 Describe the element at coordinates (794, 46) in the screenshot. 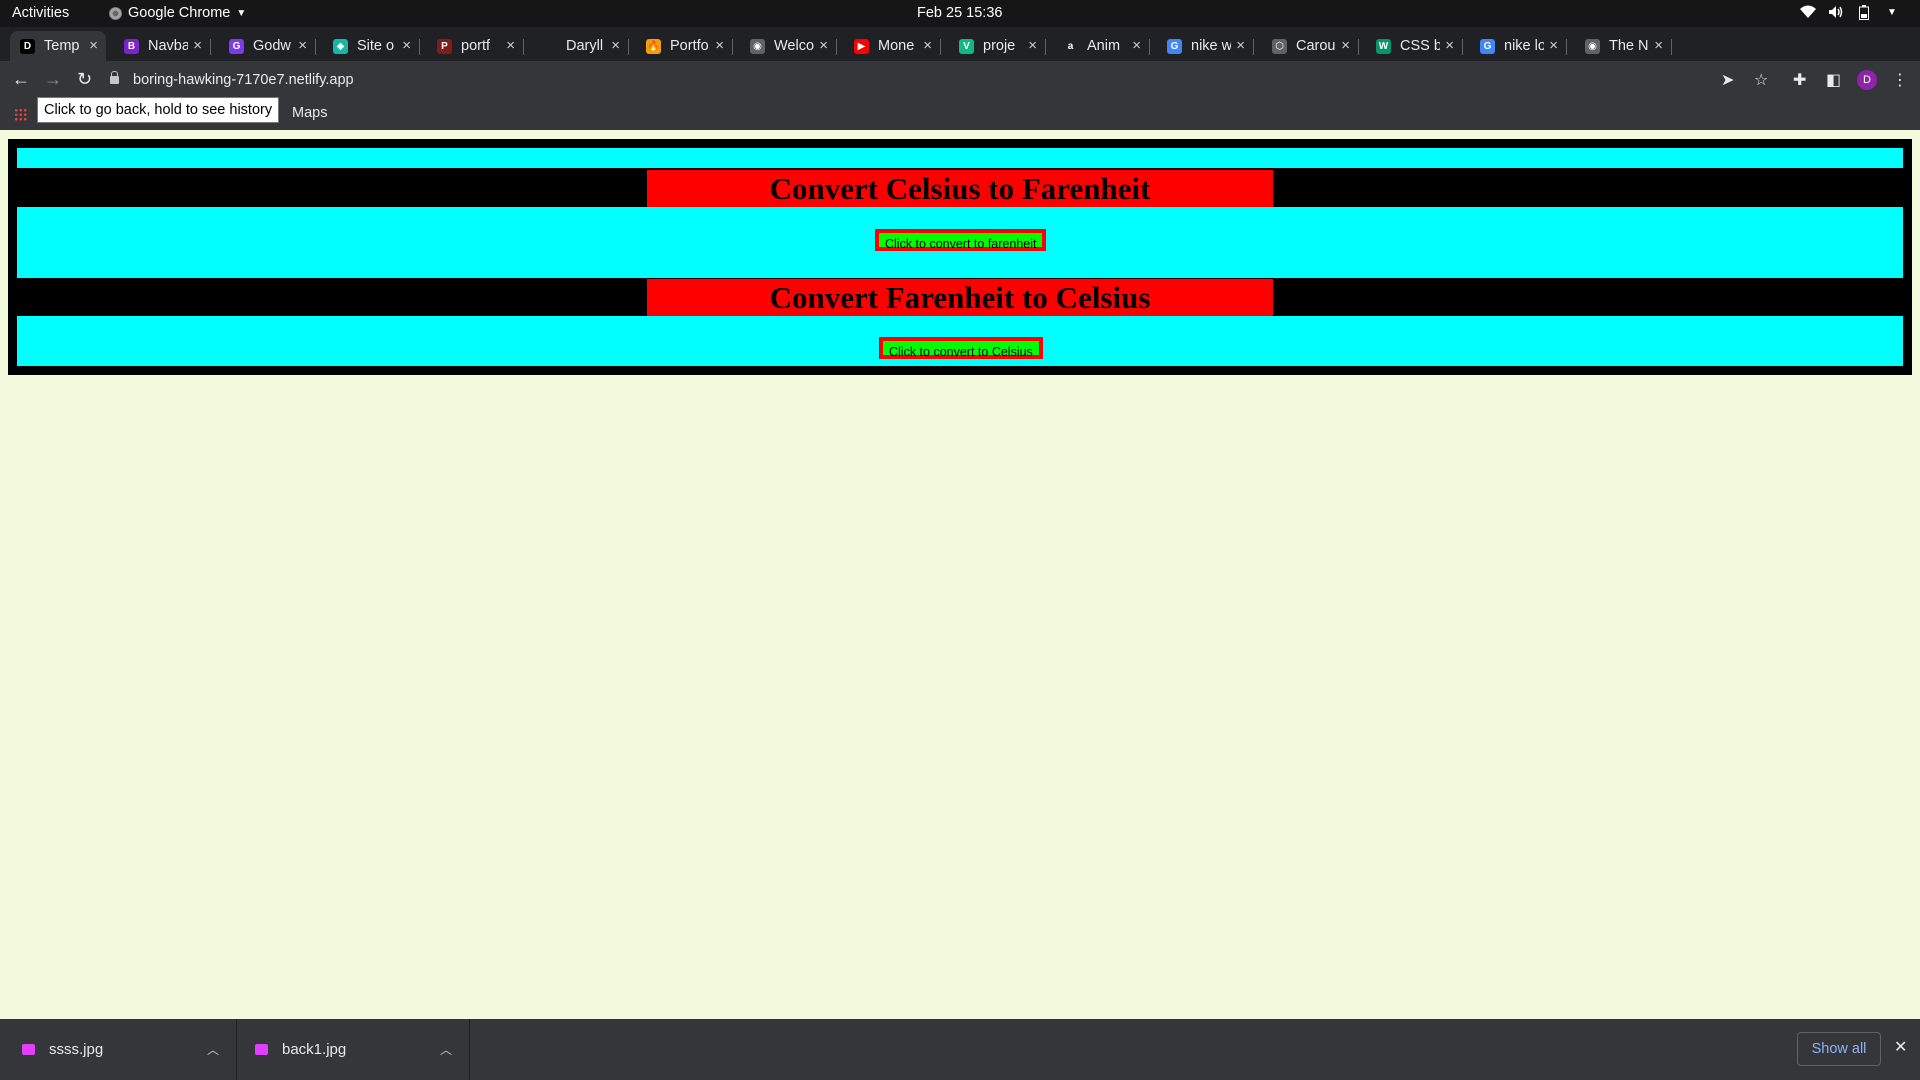

I see `tab-title: Welco` at that location.